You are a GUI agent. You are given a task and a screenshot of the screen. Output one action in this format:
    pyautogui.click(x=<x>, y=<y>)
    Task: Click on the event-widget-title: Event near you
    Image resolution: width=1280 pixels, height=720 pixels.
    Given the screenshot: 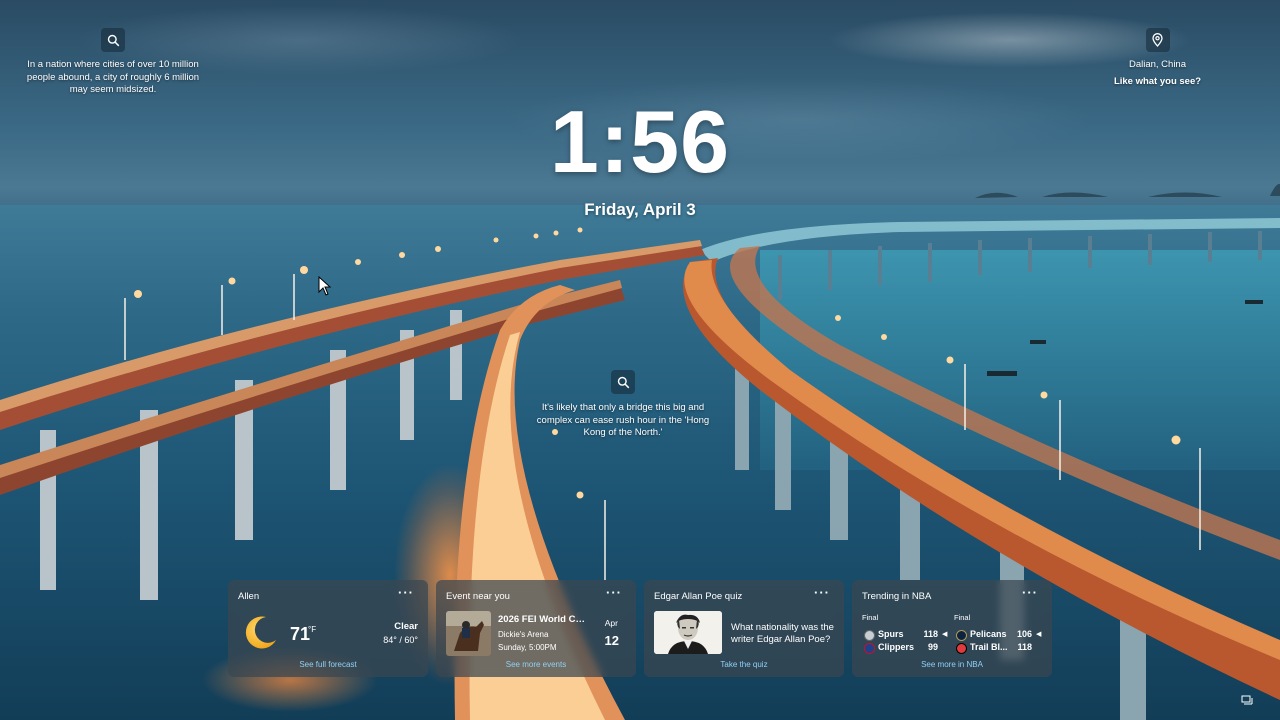 What is the action you would take?
    pyautogui.click(x=478, y=596)
    